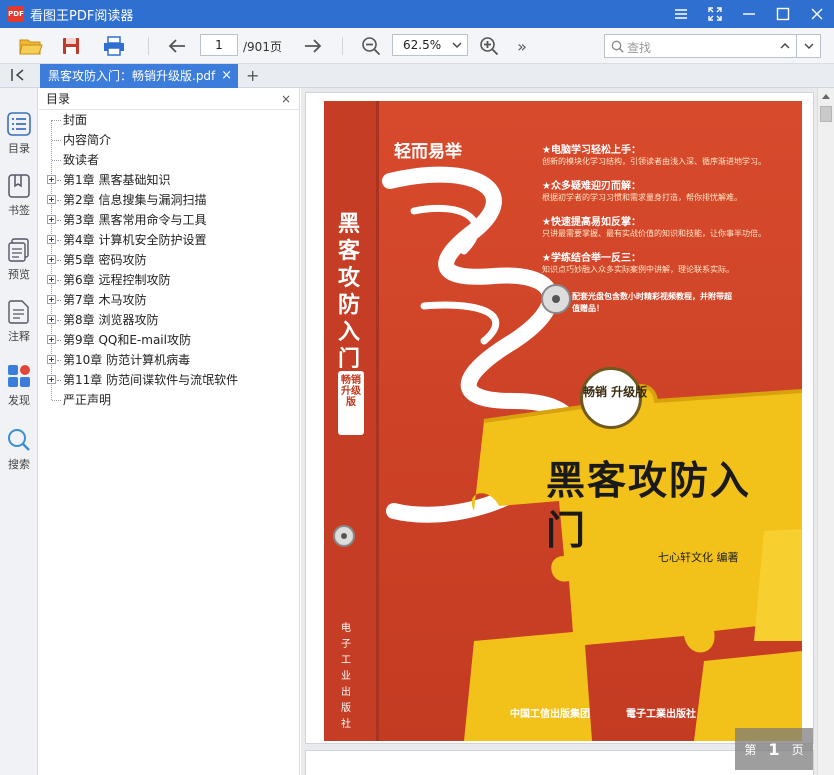 This screenshot has height=775, width=834. I want to click on outline-icon, so click(19, 124).